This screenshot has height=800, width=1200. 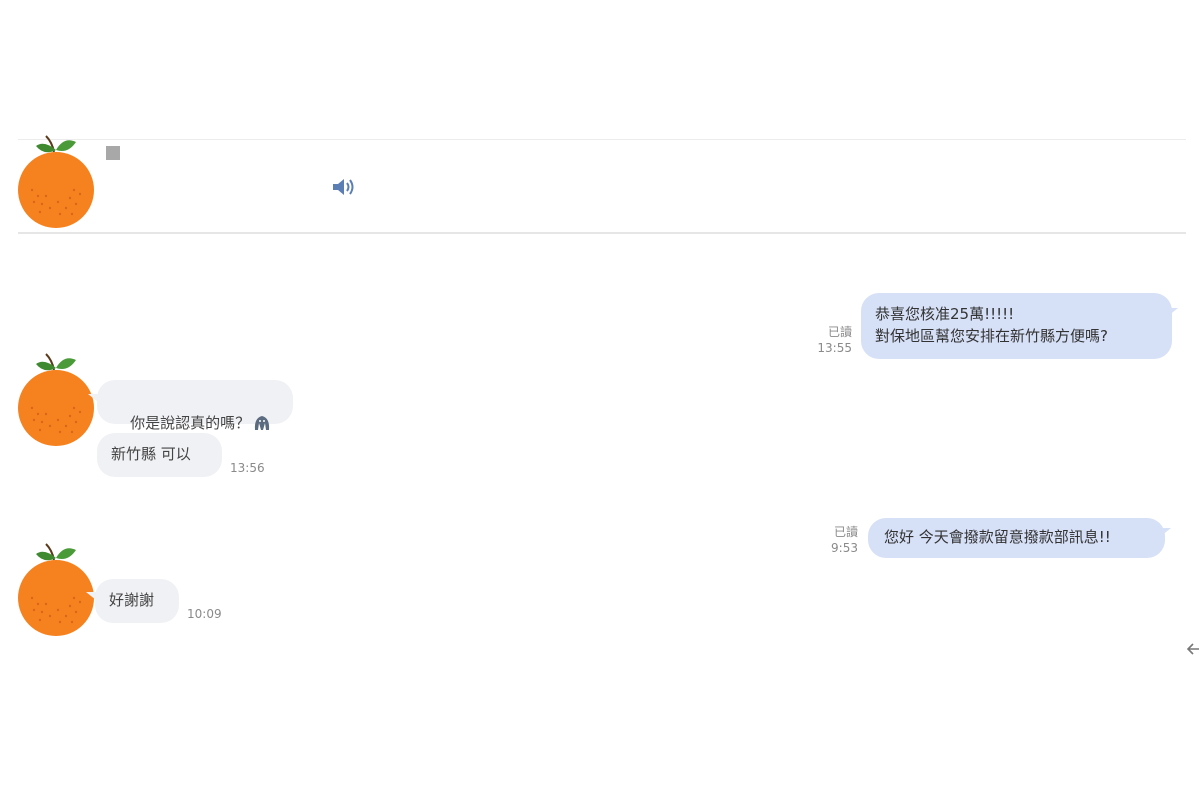 What do you see at coordinates (1193, 649) in the screenshot?
I see `back-arrow-icon` at bounding box center [1193, 649].